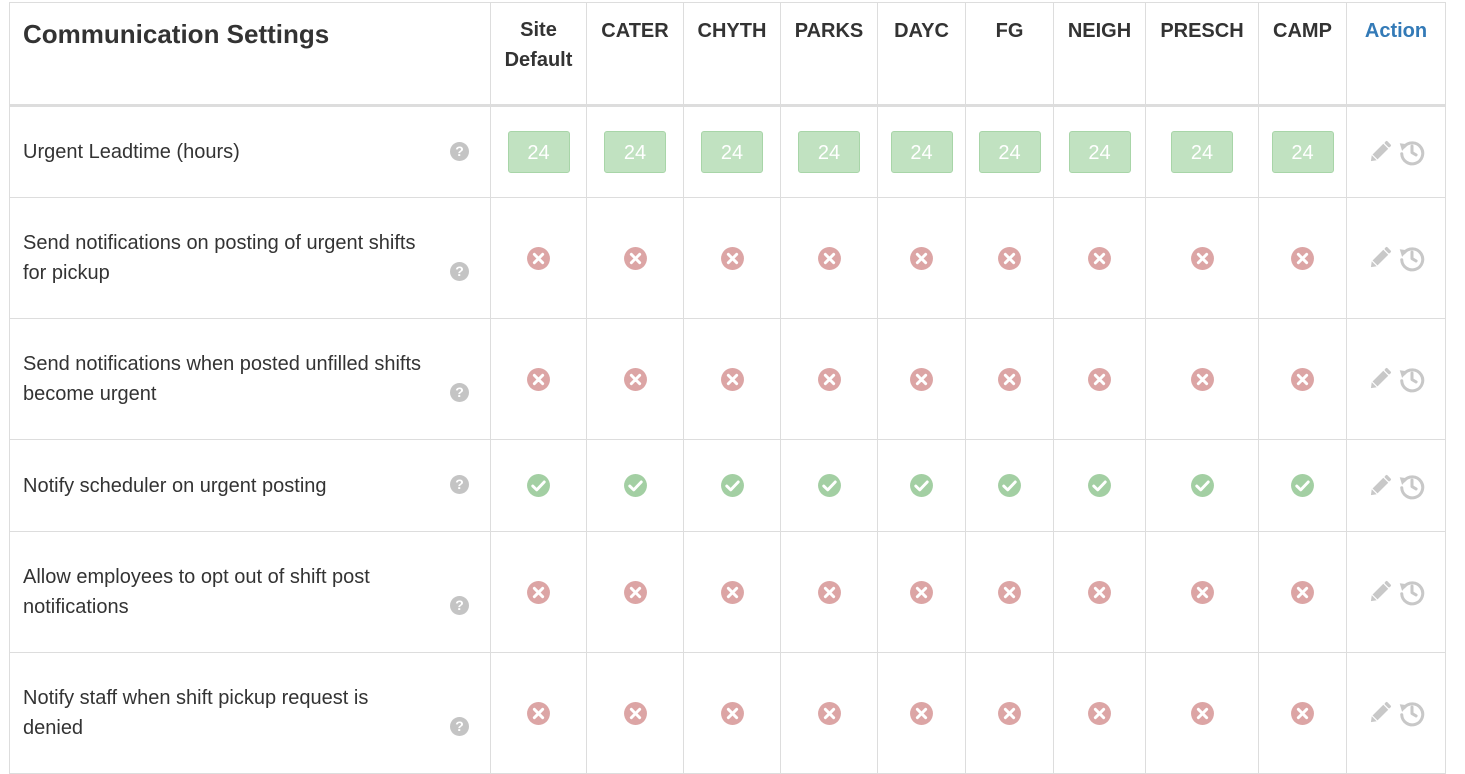 The width and height of the screenshot is (1465, 774). Describe the element at coordinates (131, 152) in the screenshot. I see `setting-label: Urgent Leadtime (hours)` at that location.